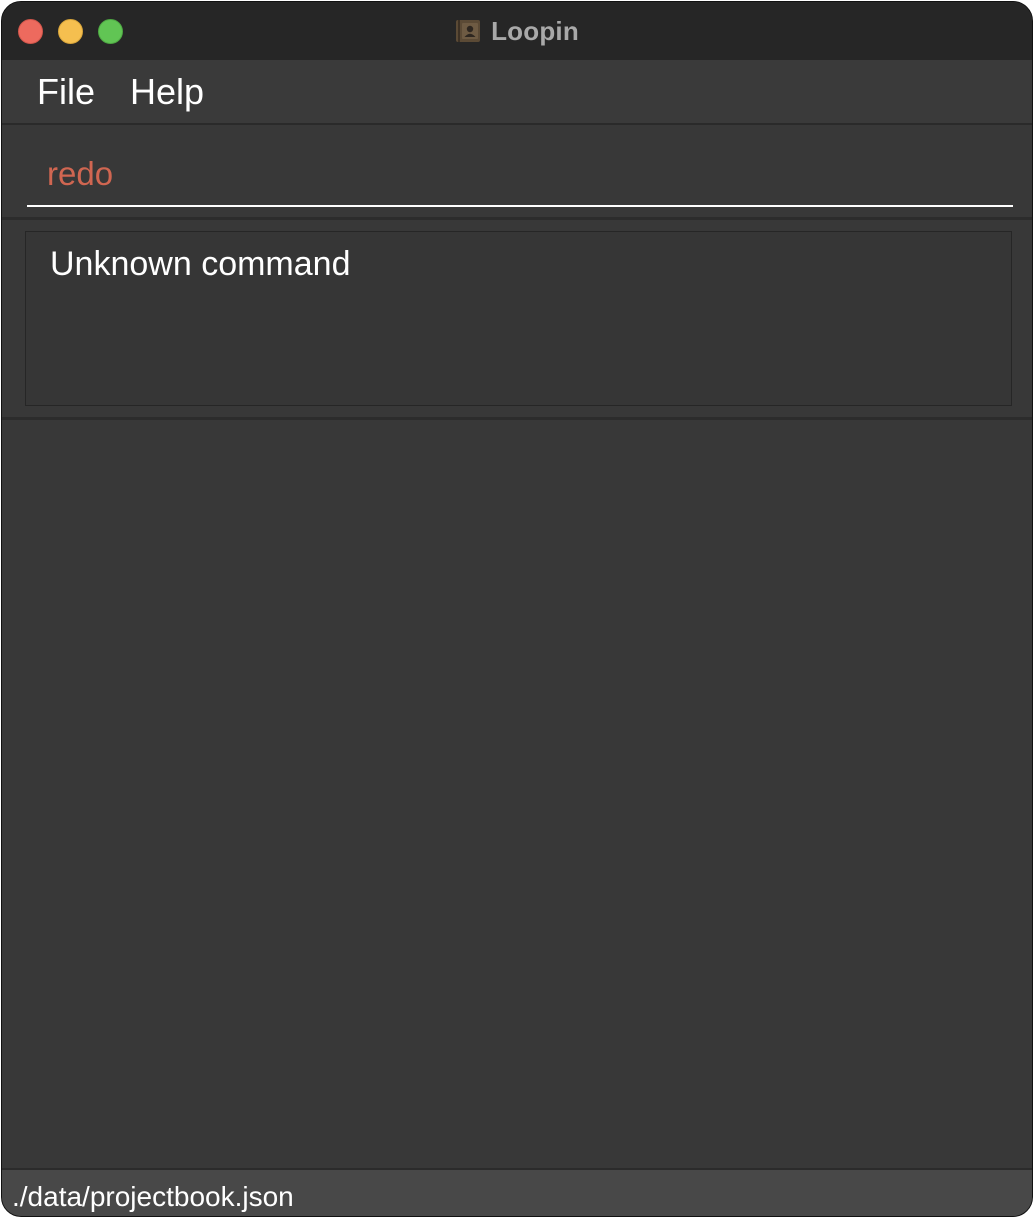 Image resolution: width=1036 pixels, height=1220 pixels. What do you see at coordinates (468, 31) in the screenshot?
I see `contact-book-icon` at bounding box center [468, 31].